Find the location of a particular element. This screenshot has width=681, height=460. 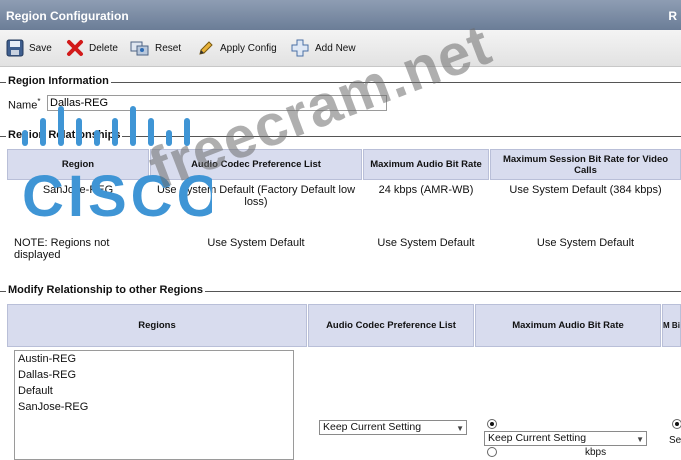

list-item: SanJose-REG is located at coordinates (154, 407).